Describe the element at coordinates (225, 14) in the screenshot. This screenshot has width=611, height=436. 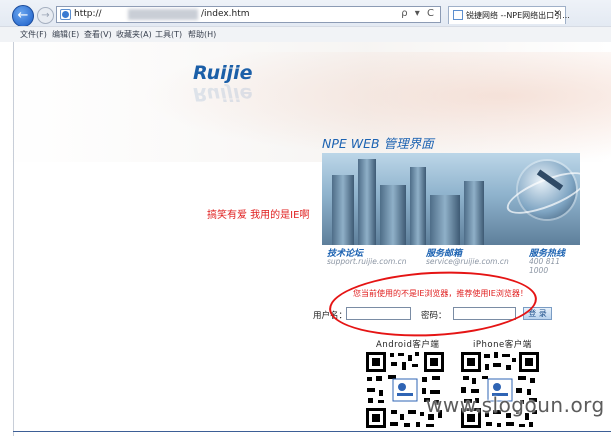
I see `url-path: /index.htm` at that location.